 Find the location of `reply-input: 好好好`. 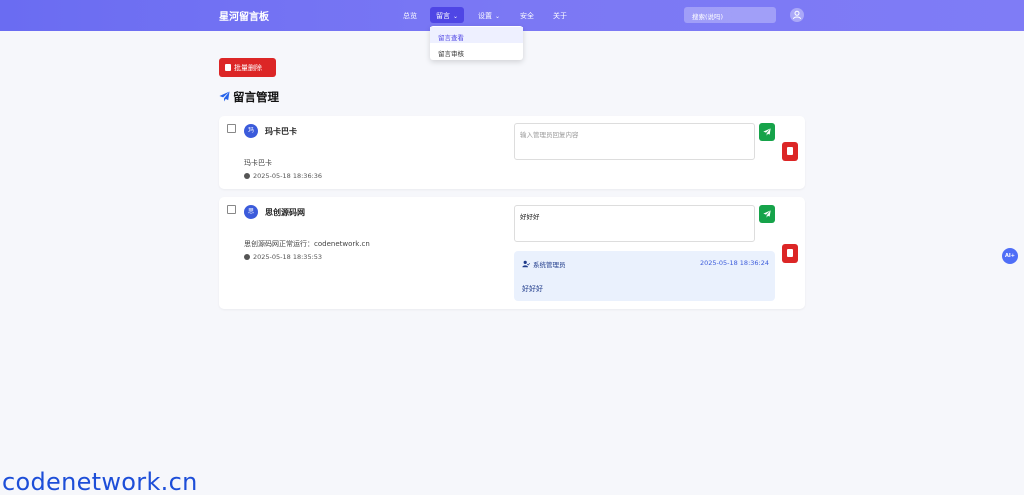

reply-input: 好好好 is located at coordinates (634, 223).